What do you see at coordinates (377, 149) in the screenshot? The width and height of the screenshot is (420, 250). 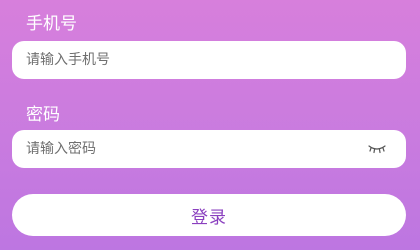 I see `eye-closed-icon` at bounding box center [377, 149].